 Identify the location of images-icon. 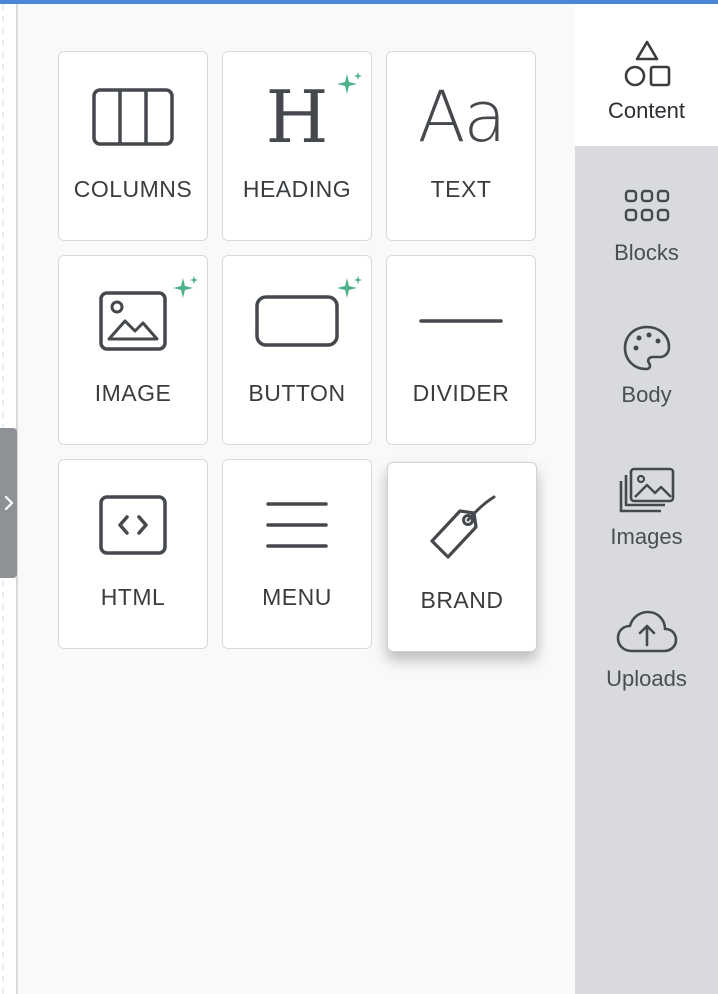
(647, 490).